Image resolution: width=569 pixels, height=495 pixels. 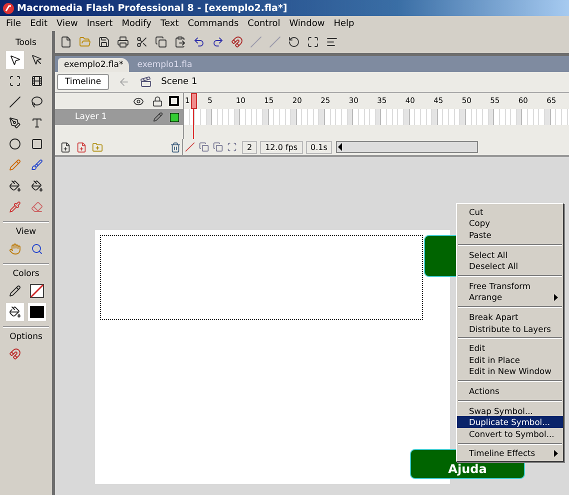 I want to click on add-folder-icon, so click(x=97, y=147).